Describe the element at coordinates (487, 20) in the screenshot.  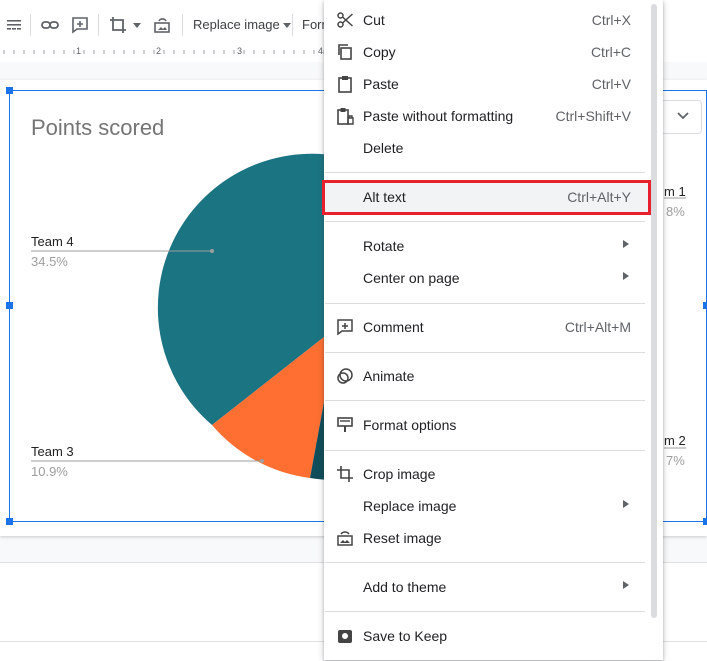
I see `menu-item-cut: Cut Ctrl+X` at that location.